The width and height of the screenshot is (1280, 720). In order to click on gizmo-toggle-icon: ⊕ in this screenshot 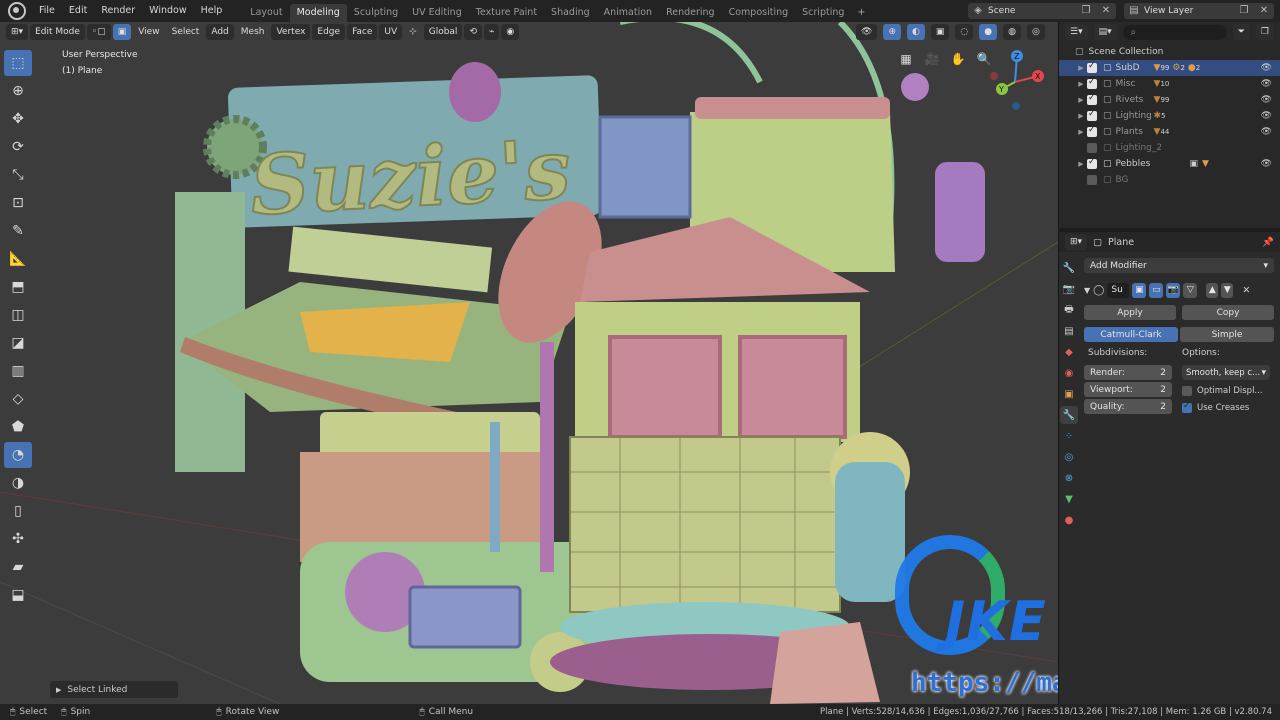, I will do `click(892, 32)`.